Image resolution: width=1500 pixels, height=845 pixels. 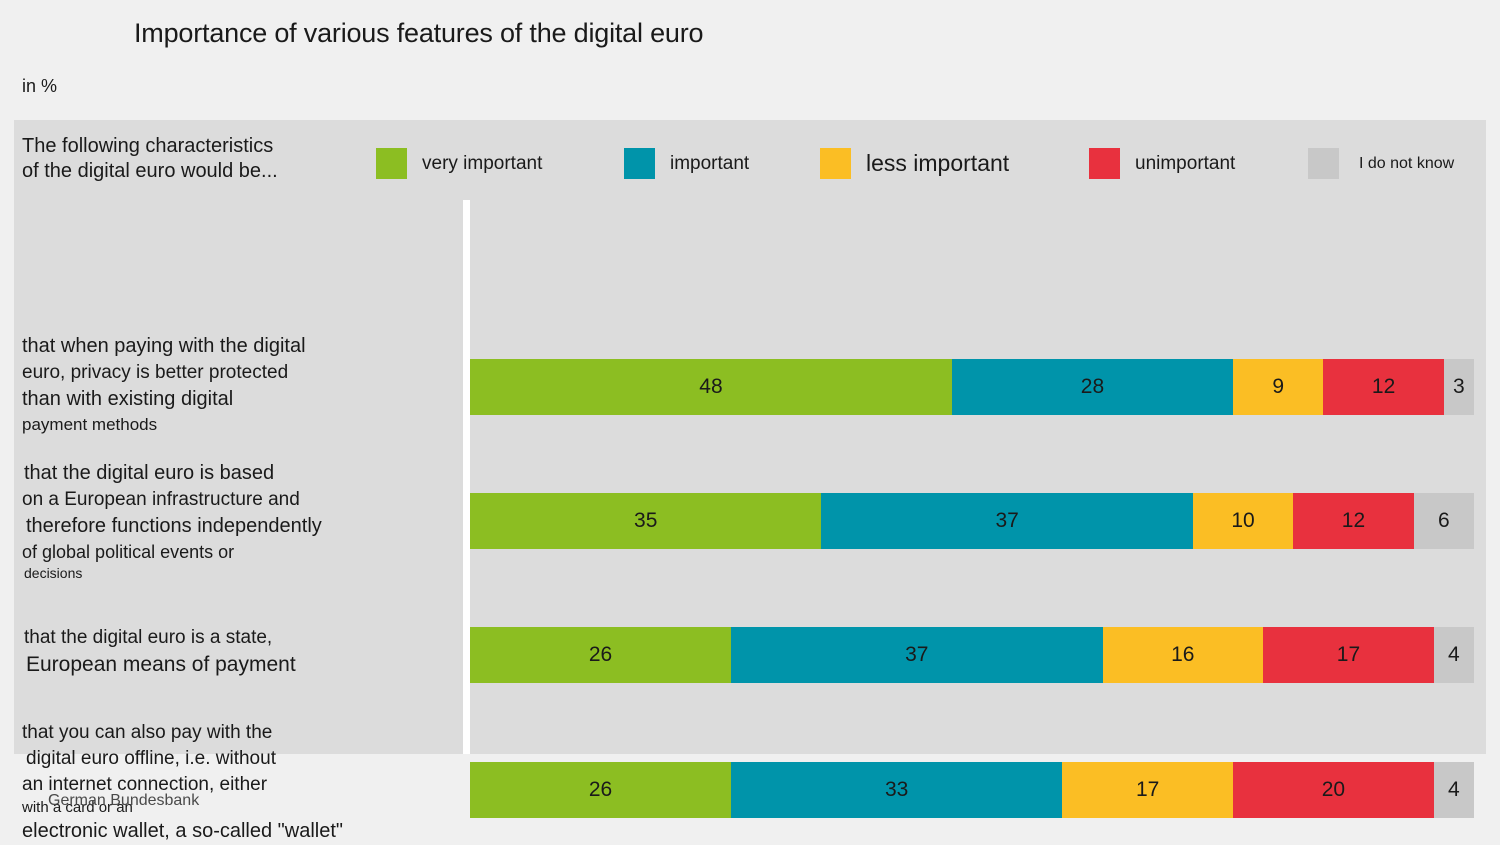 I want to click on legend-item-very-important: very important, so click(x=459, y=163).